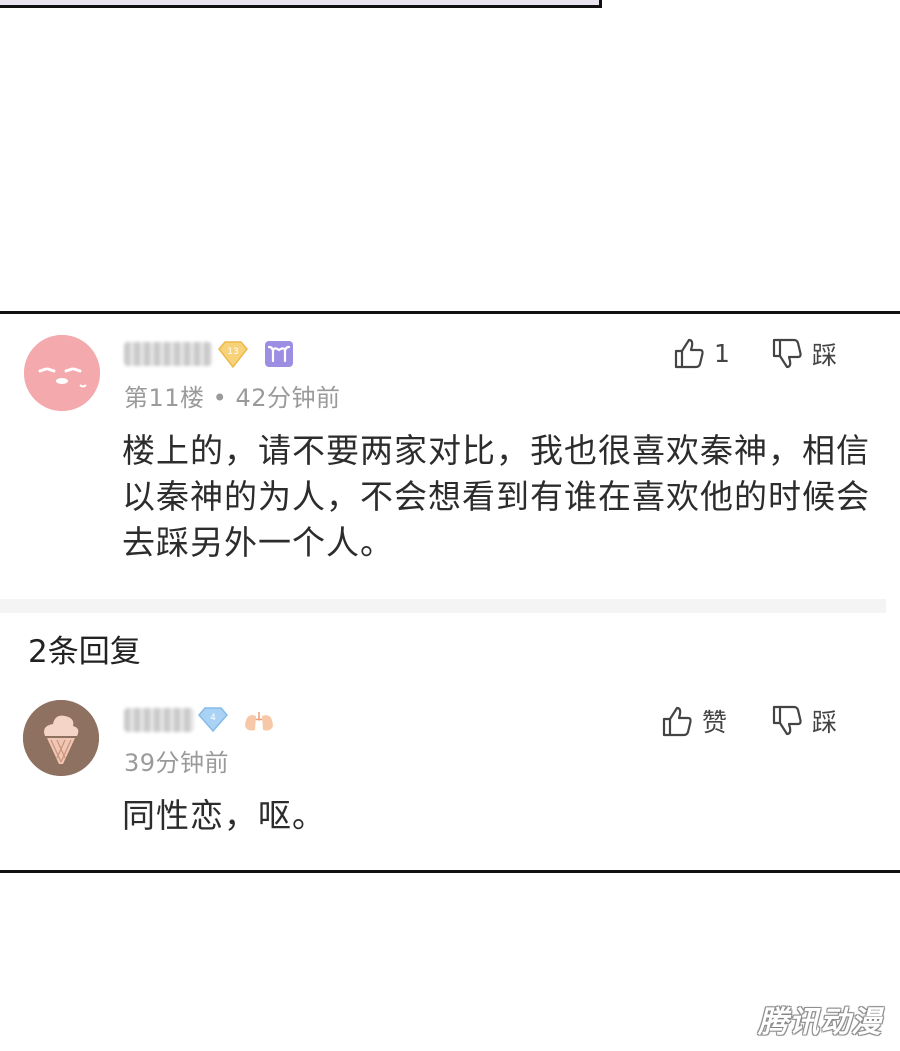  I want to click on commenter-username-blurred, so click(168, 354).